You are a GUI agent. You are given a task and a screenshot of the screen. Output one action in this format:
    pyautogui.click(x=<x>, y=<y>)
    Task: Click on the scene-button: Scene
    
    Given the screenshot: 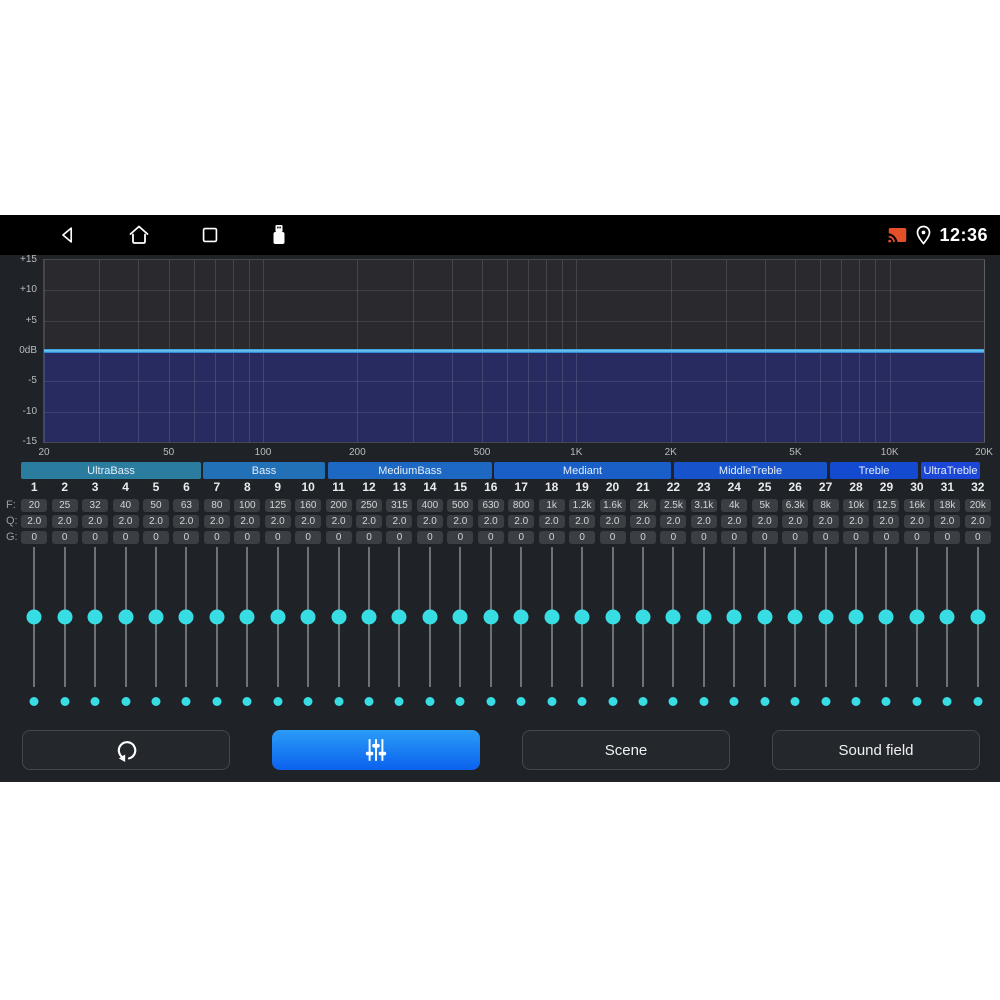 What is the action you would take?
    pyautogui.click(x=626, y=750)
    